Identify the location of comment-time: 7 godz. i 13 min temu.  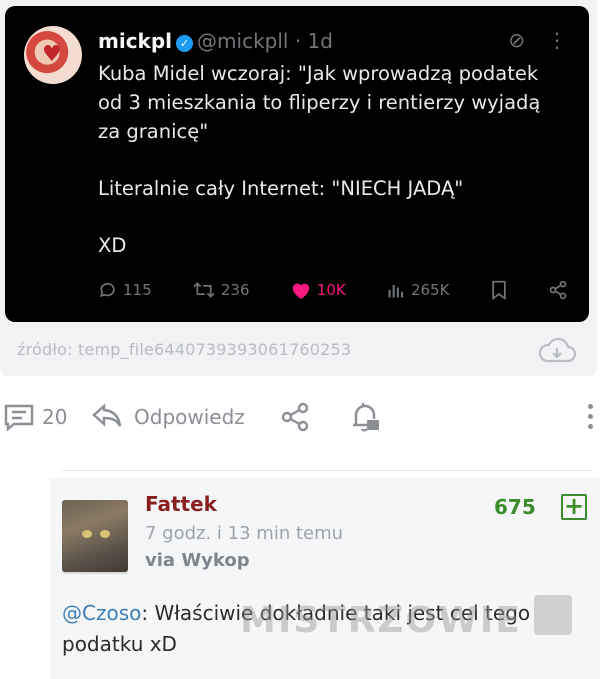
(244, 533).